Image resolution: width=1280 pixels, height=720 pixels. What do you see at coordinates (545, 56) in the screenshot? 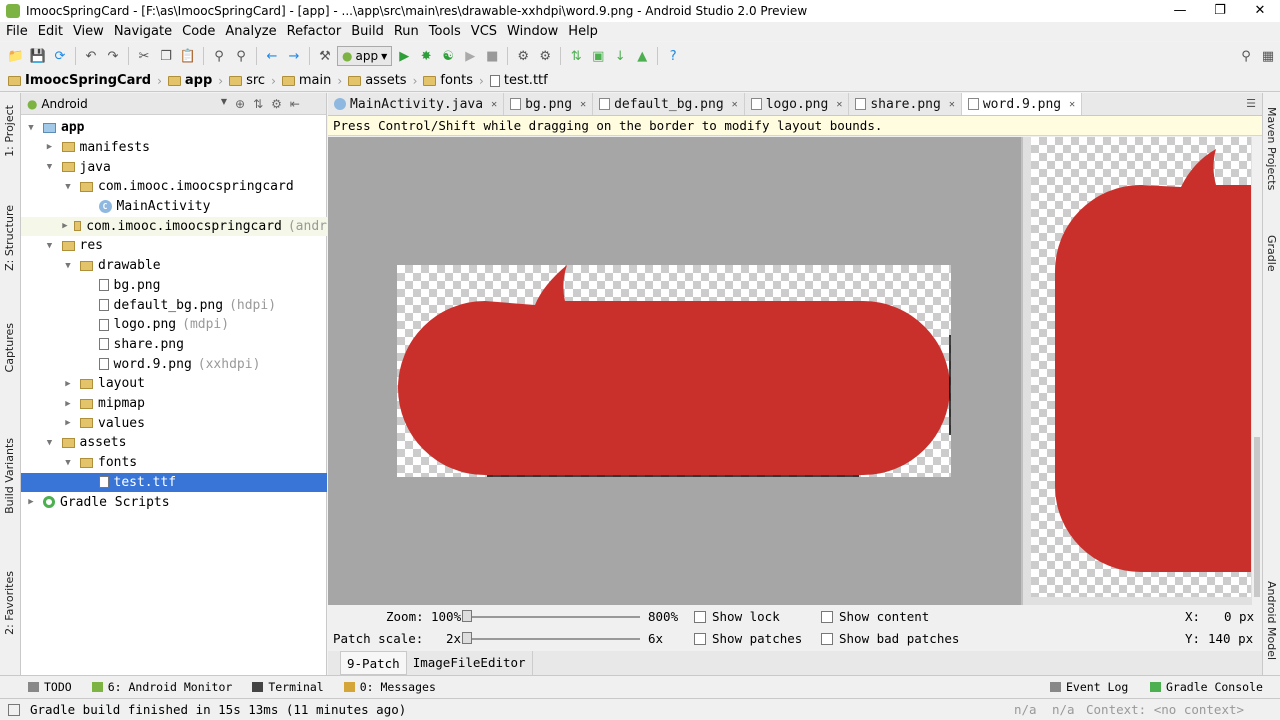
I see `settings-icon: ⚙` at bounding box center [545, 56].